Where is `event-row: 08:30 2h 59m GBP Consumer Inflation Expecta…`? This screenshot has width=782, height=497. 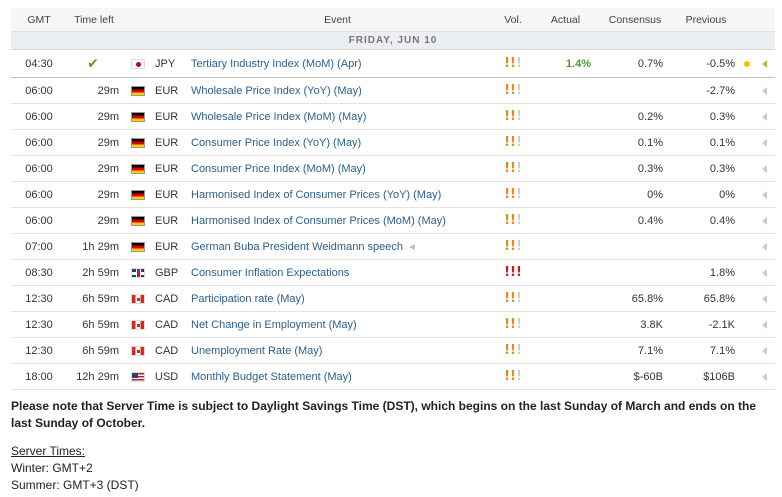
event-row: 08:30 2h 59m GBP Consumer Inflation Expecta… is located at coordinates (393, 273).